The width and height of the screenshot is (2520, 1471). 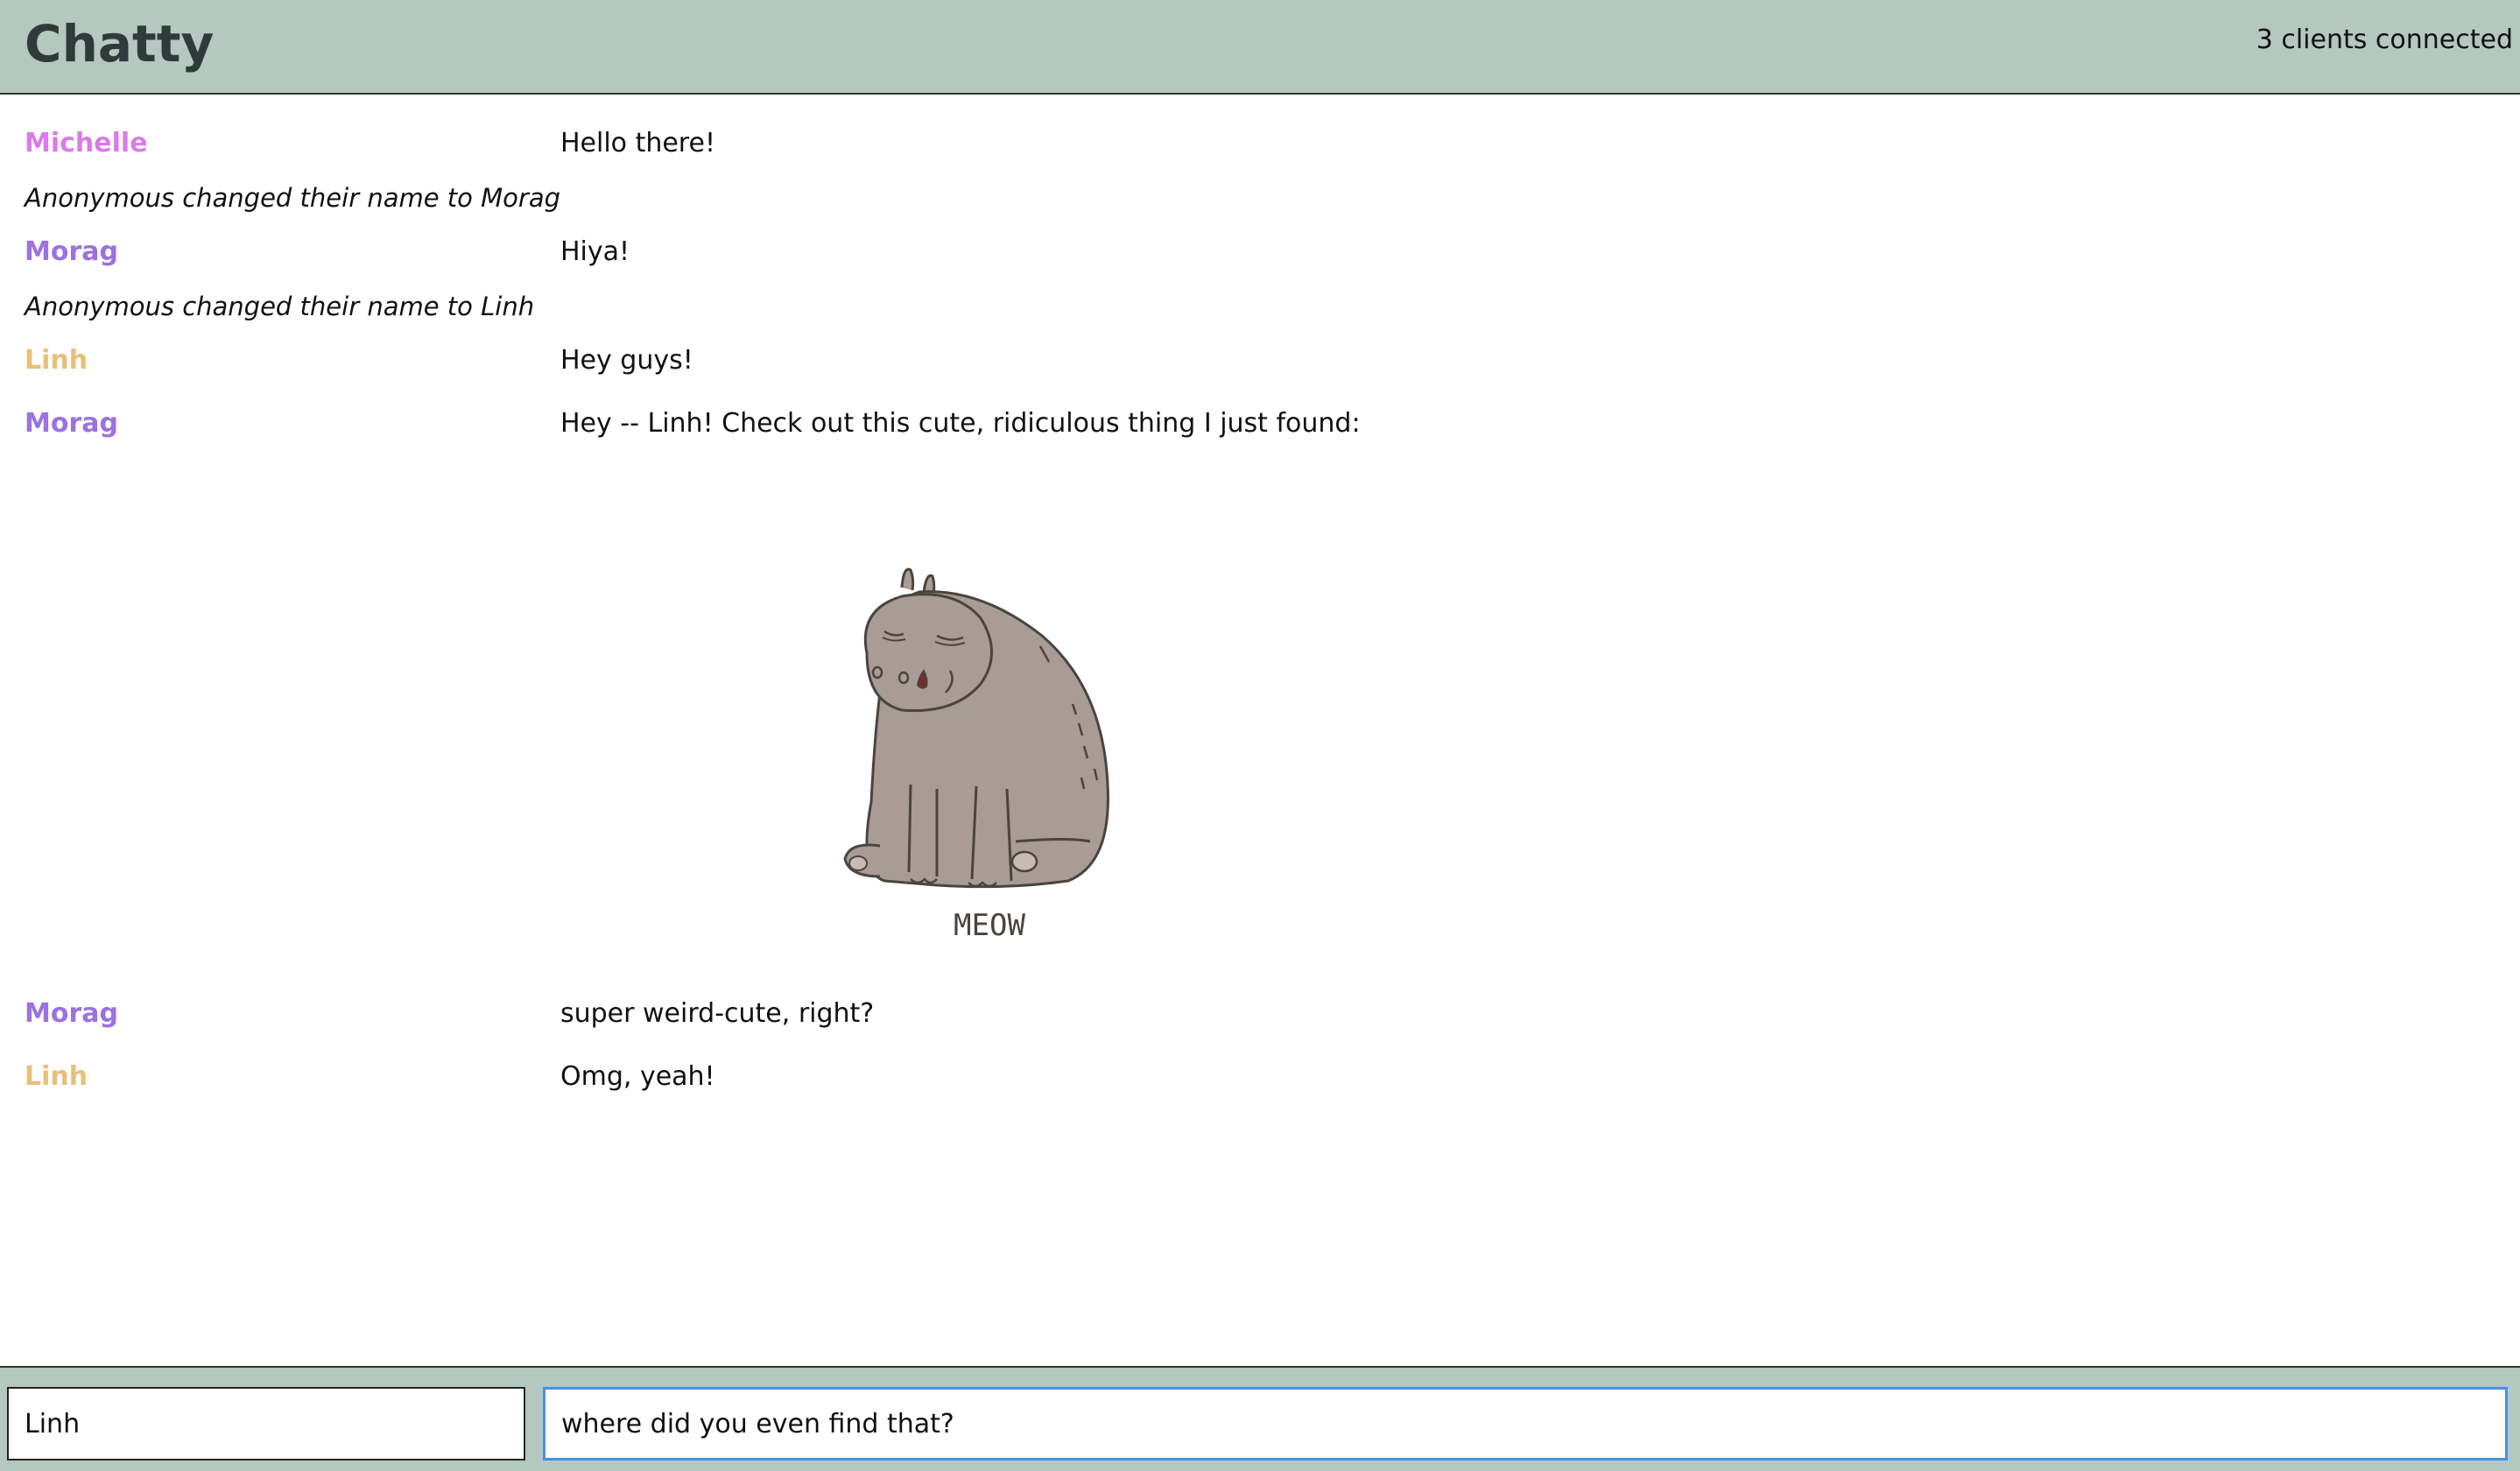 What do you see at coordinates (976, 755) in the screenshot?
I see `hippo-cat-illustration: MEOW` at bounding box center [976, 755].